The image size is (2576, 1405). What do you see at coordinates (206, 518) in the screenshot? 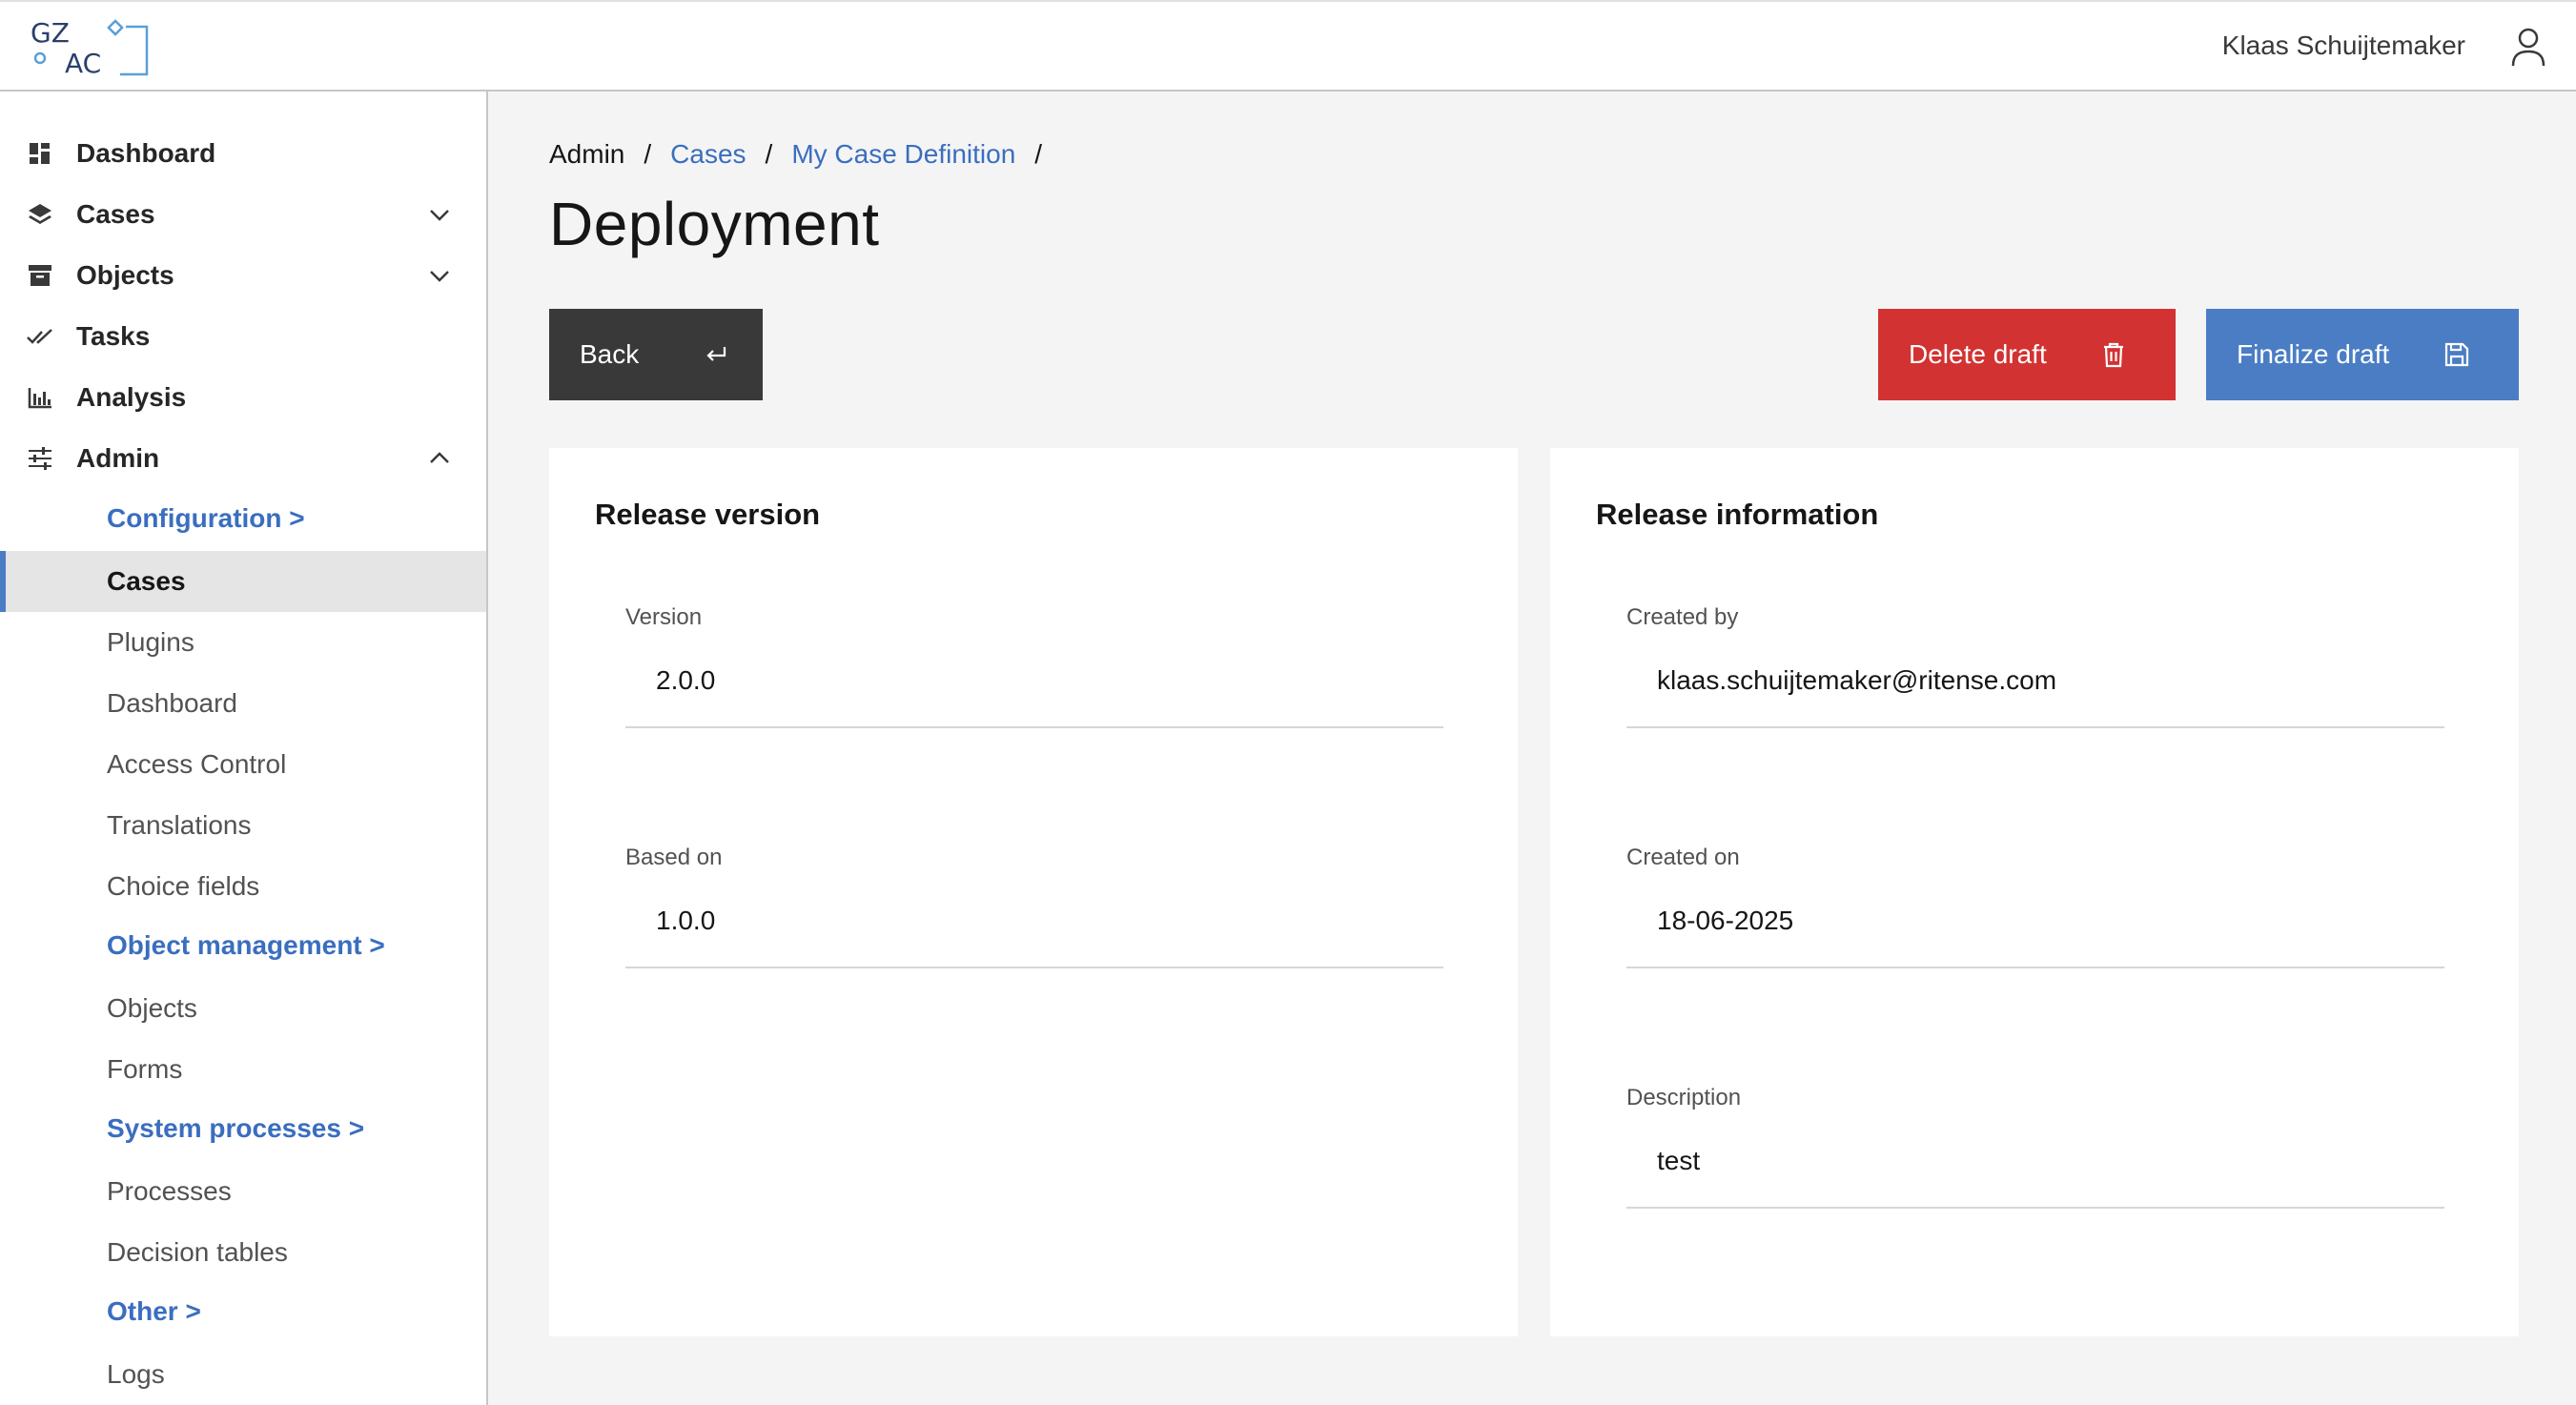
I see `sidebar-group-label: Configuration >` at bounding box center [206, 518].